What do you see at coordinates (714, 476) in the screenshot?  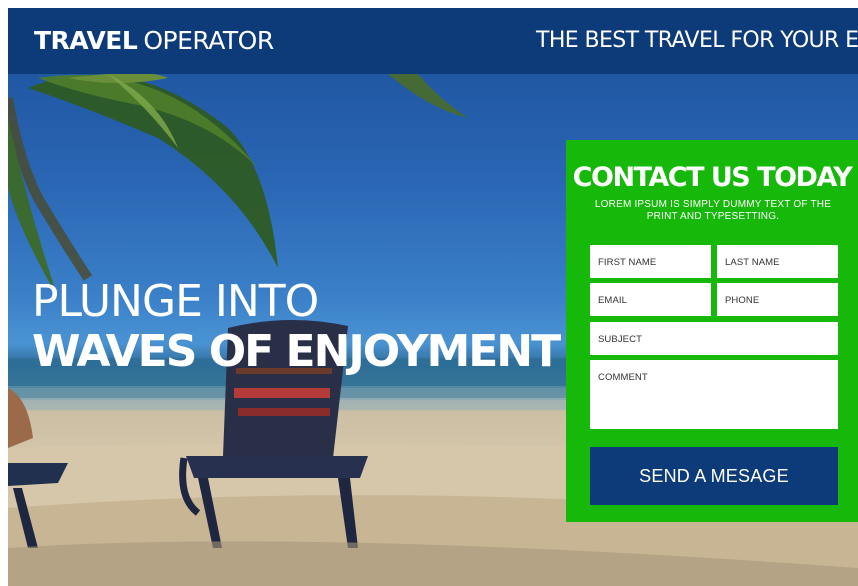 I see `send-message-button: SEND A MESAGE` at bounding box center [714, 476].